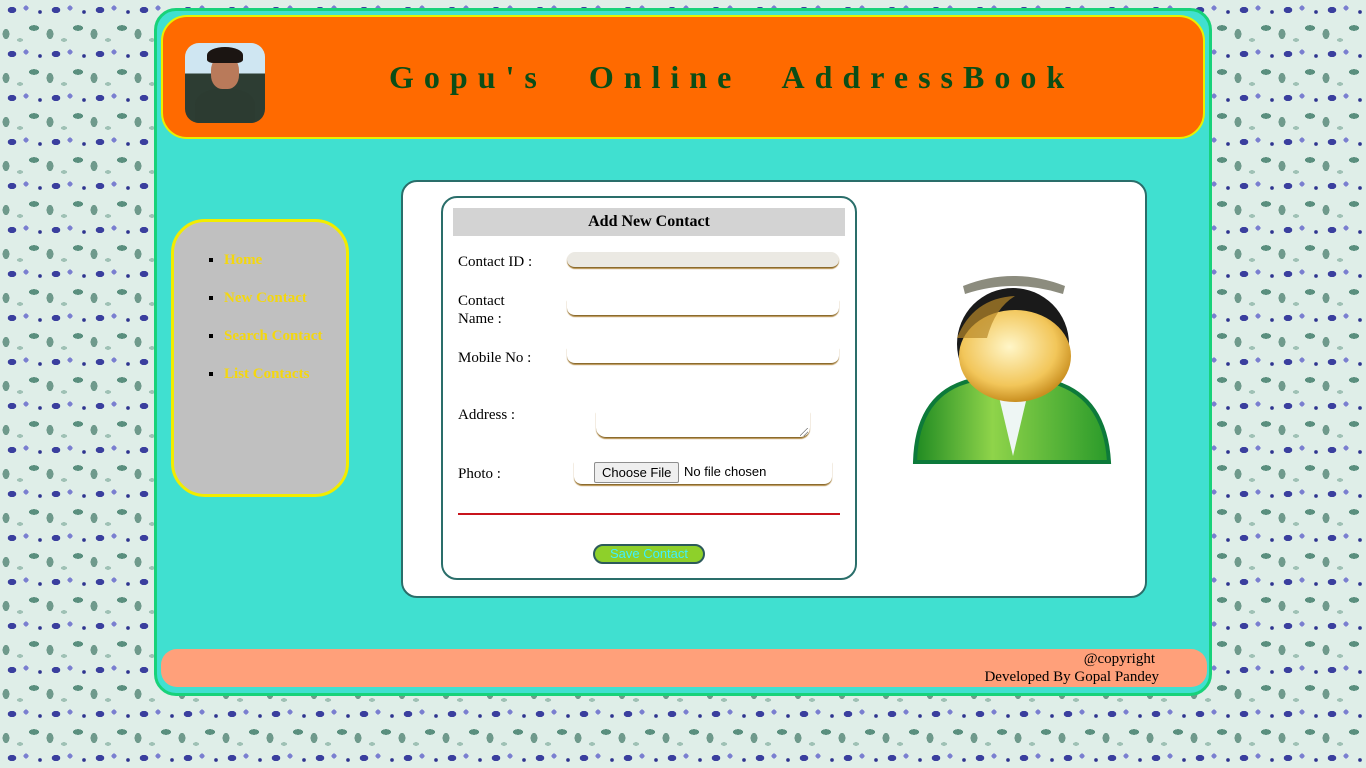 The height and width of the screenshot is (768, 1366). Describe the element at coordinates (1071, 677) in the screenshot. I see `developer-credit: Developed By Gopal Pandey` at that location.